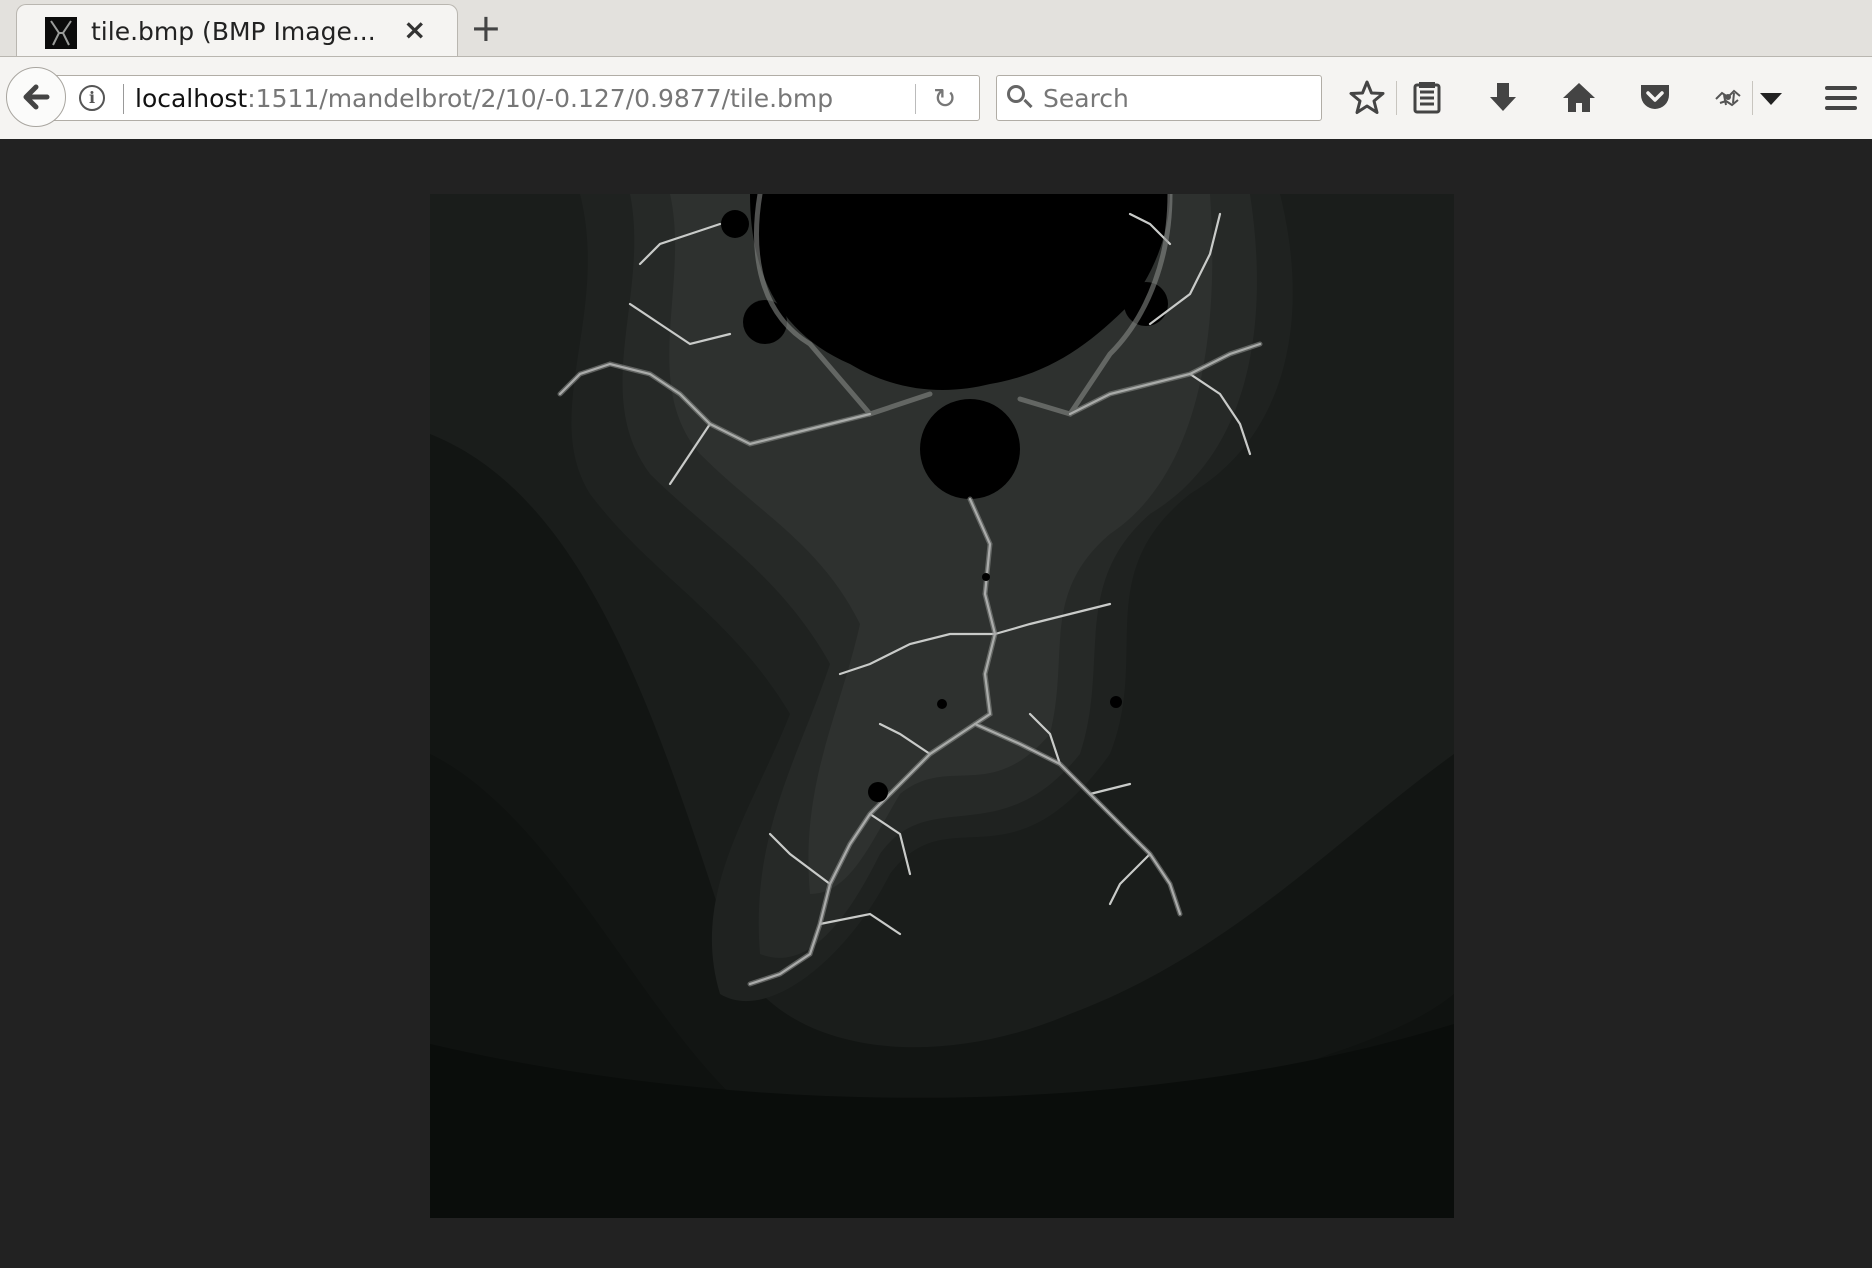 The height and width of the screenshot is (1268, 1872). I want to click on chevron-down-icon, so click(1779, 98).